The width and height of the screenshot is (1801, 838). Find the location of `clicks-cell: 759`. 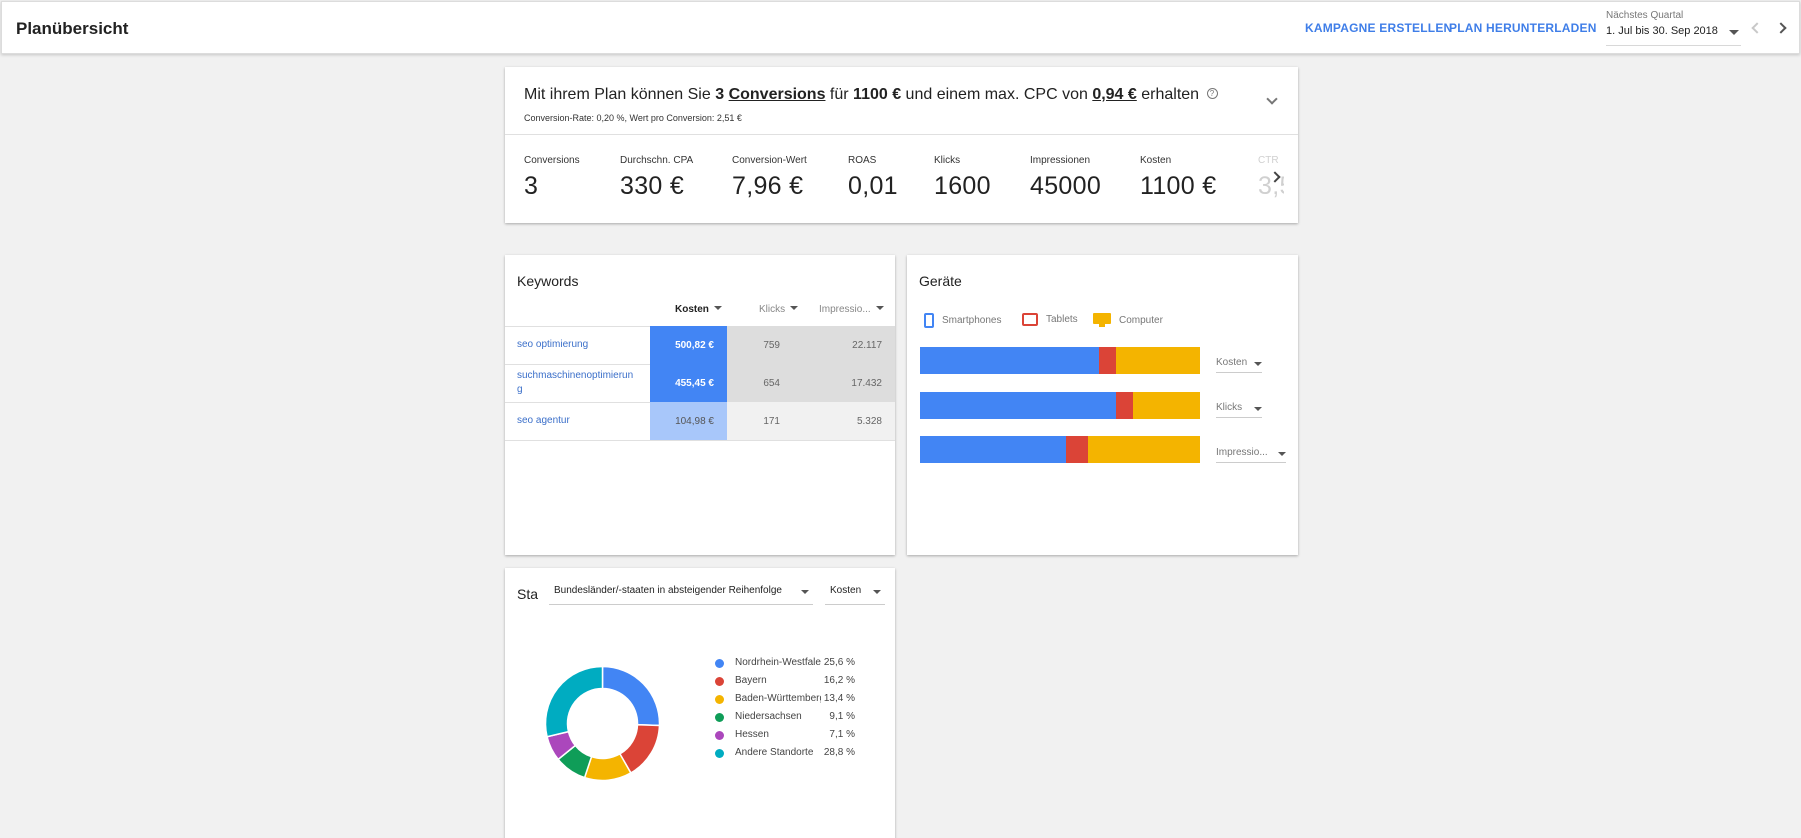

clicks-cell: 759 is located at coordinates (760, 345).